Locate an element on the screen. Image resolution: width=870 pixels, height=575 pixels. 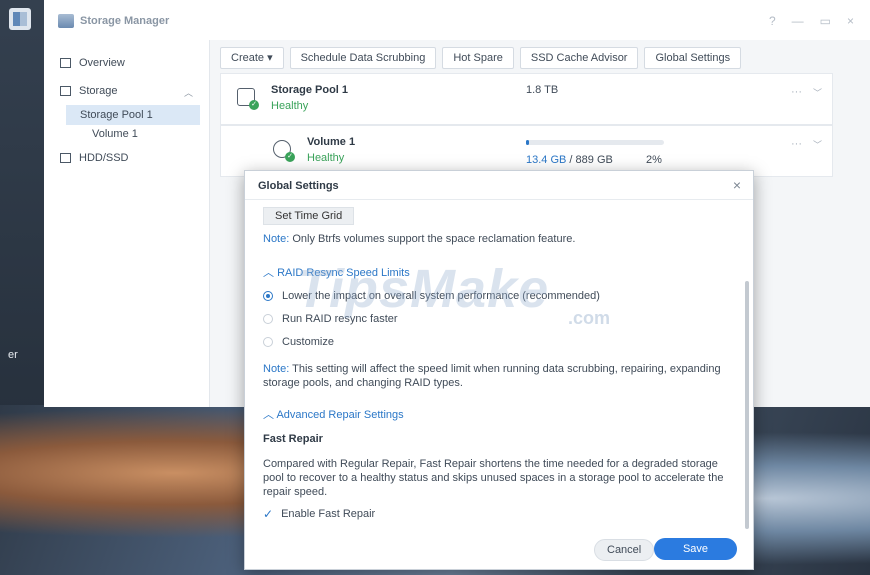
desktop-label: er is located at coordinates (13, 355).